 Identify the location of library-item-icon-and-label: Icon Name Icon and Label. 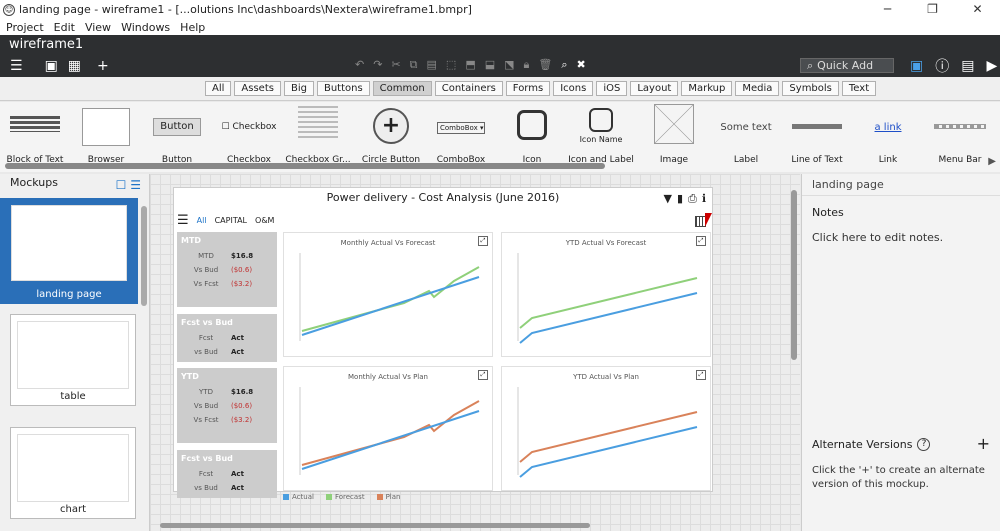
(601, 137).